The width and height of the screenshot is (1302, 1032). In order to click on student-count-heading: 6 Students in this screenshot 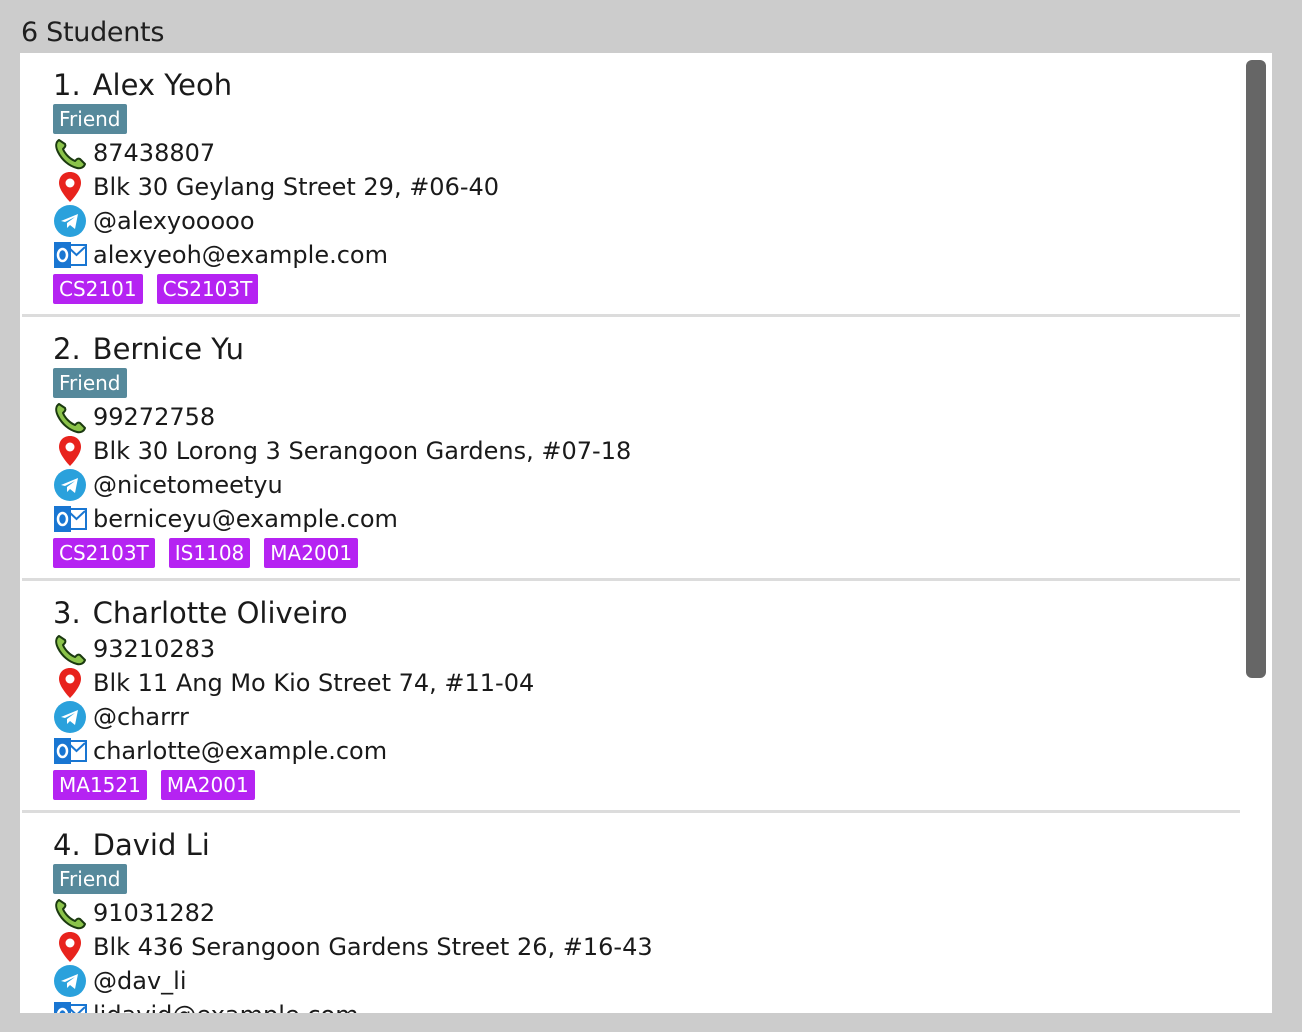, I will do `click(93, 32)`.